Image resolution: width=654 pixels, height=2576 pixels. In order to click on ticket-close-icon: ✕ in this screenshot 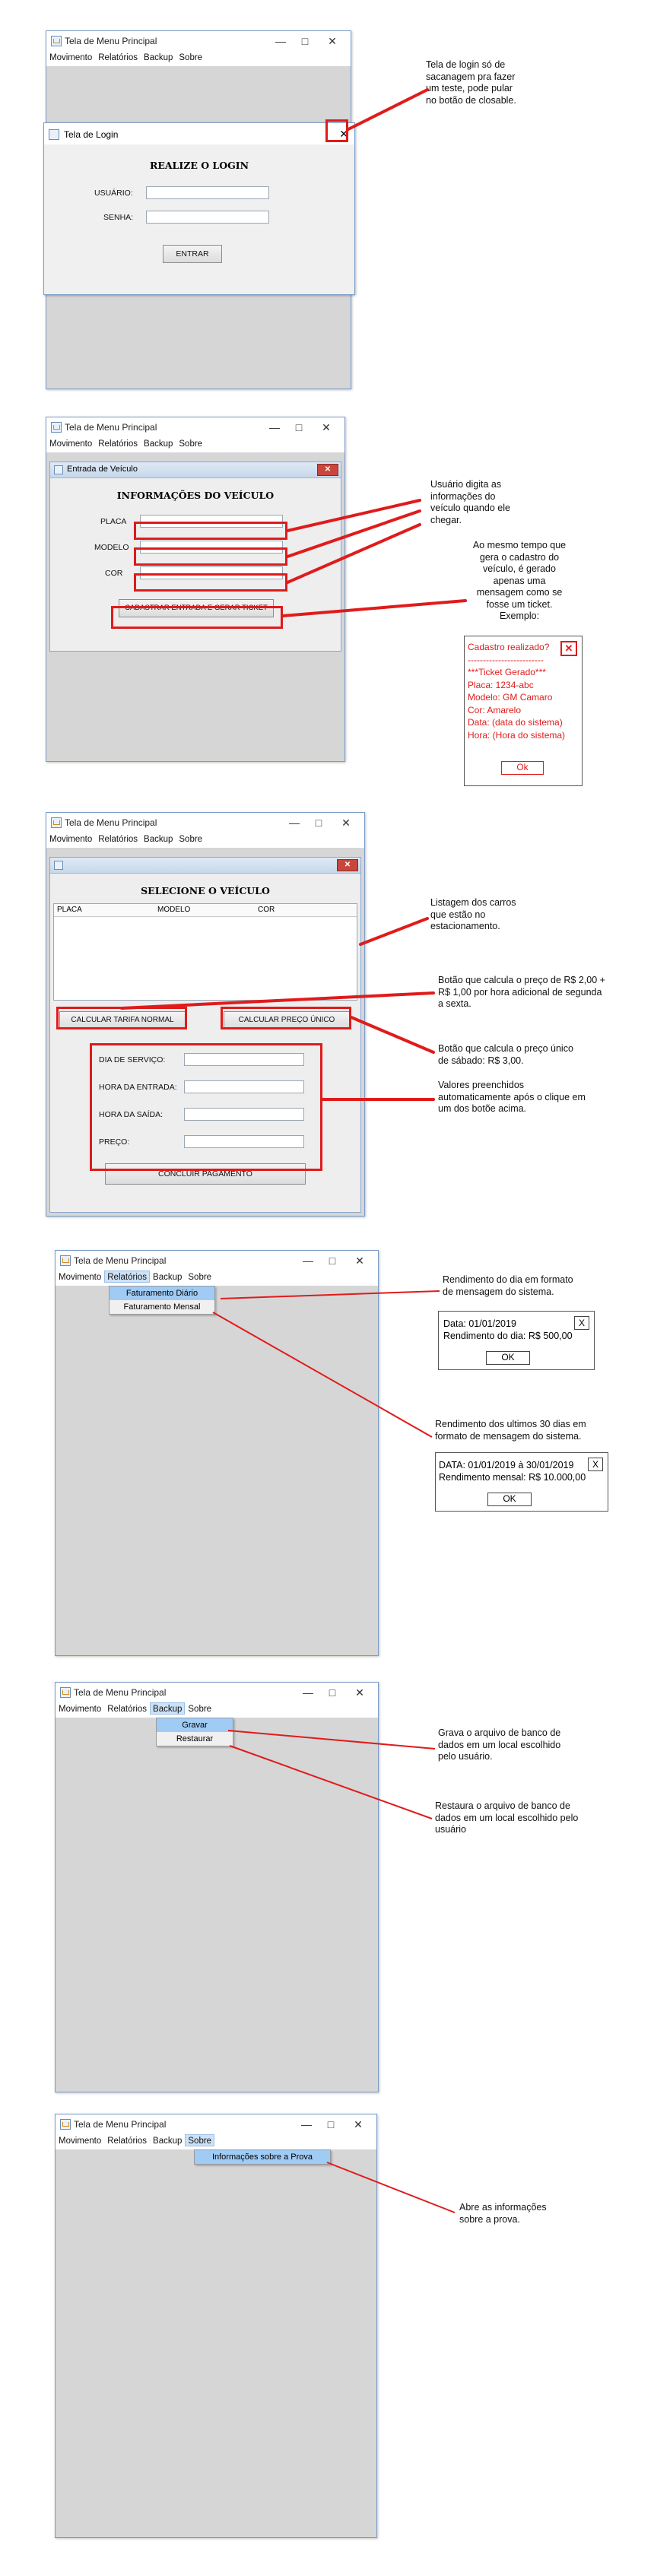, I will do `click(568, 649)`.